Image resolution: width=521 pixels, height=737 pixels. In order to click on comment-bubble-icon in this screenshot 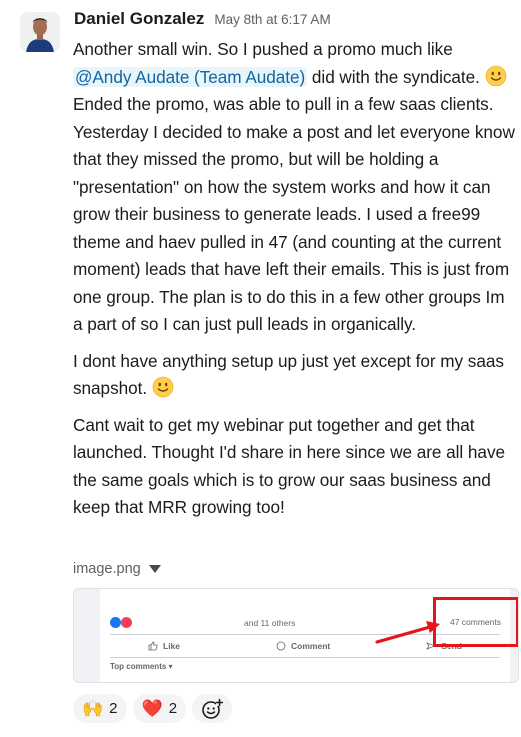, I will do `click(281, 646)`.